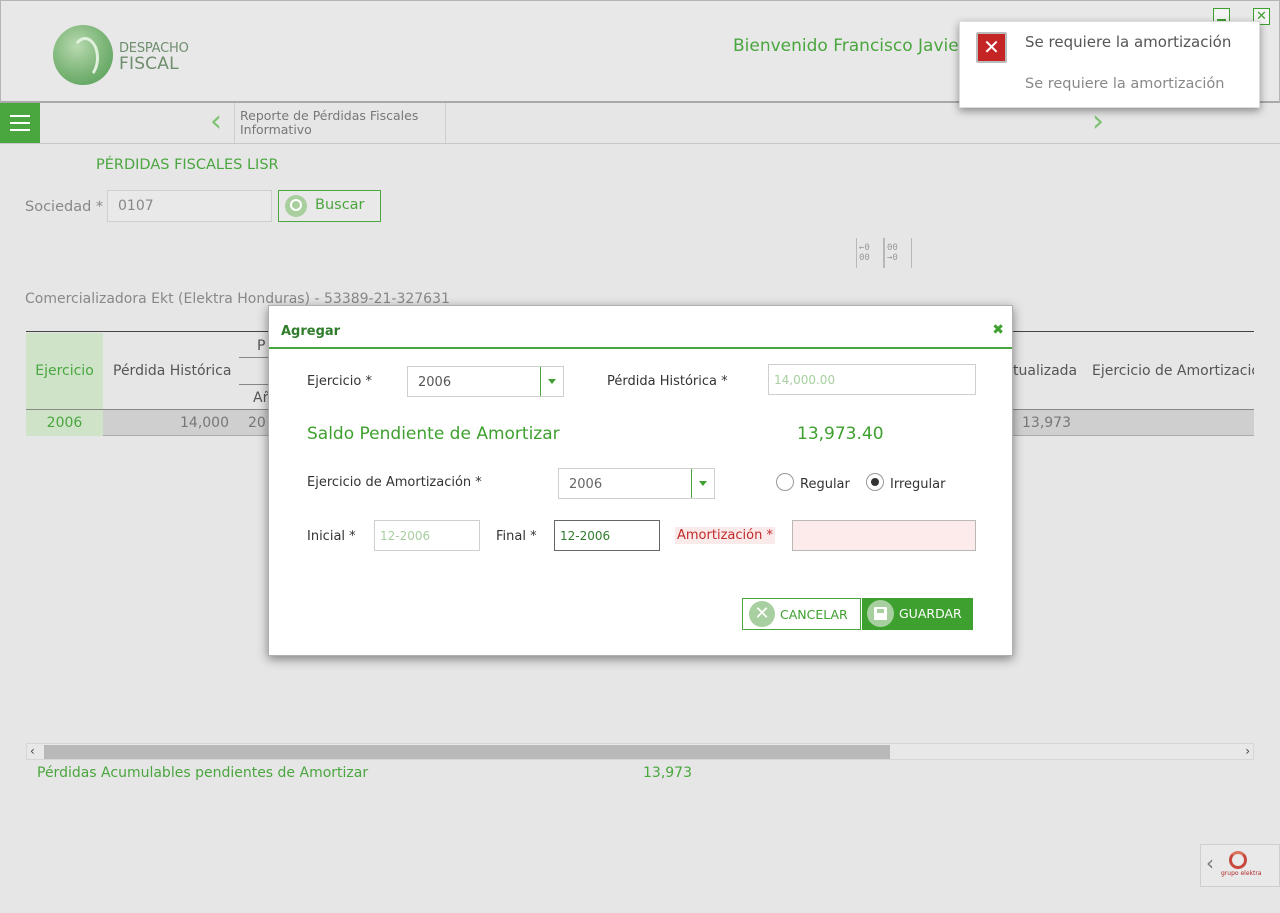  Describe the element at coordinates (840, 434) in the screenshot. I see `saldo-pendiente-value: 13,973.40` at that location.